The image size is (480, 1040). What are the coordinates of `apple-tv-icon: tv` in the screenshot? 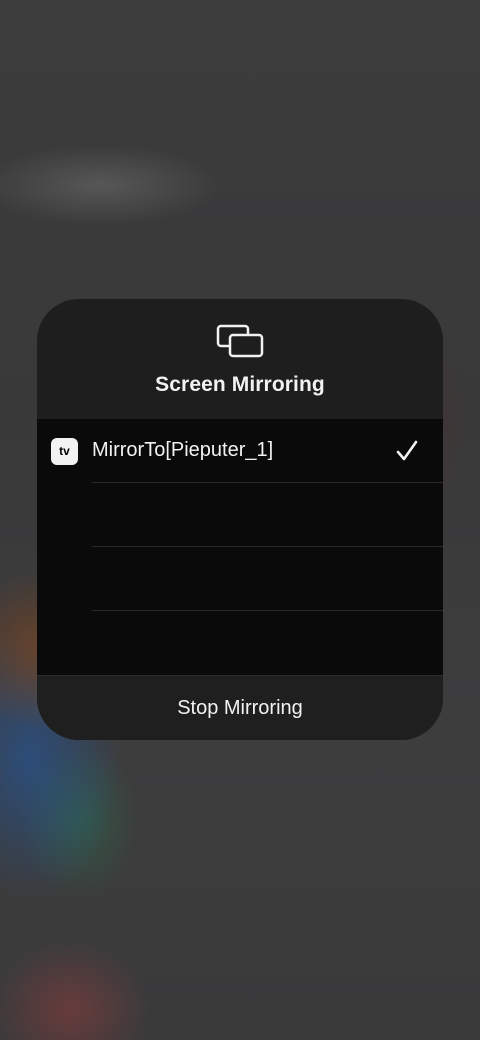 It's located at (64, 451).